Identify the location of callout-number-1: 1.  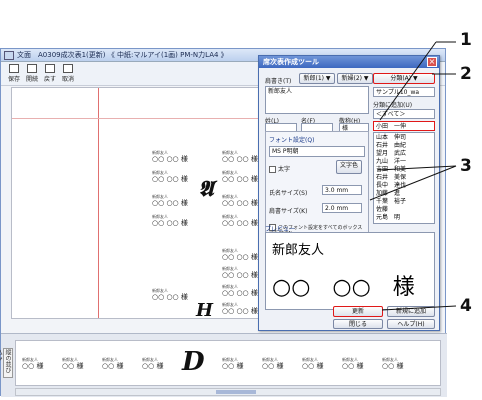
(466, 40).